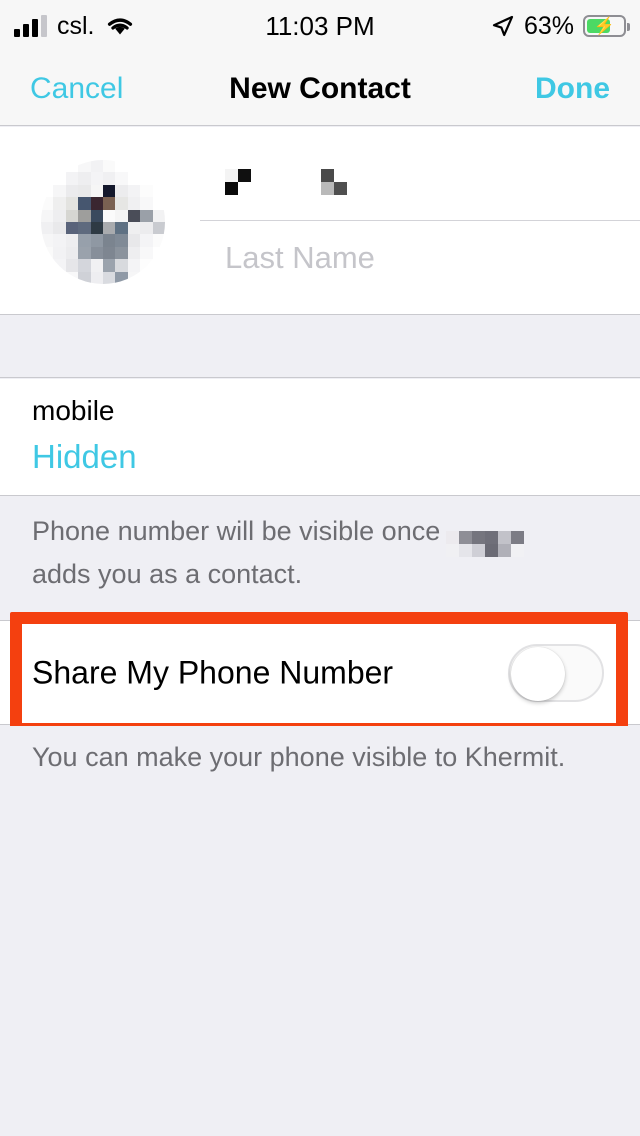  I want to click on battery-percent-label: 63%, so click(548, 25).